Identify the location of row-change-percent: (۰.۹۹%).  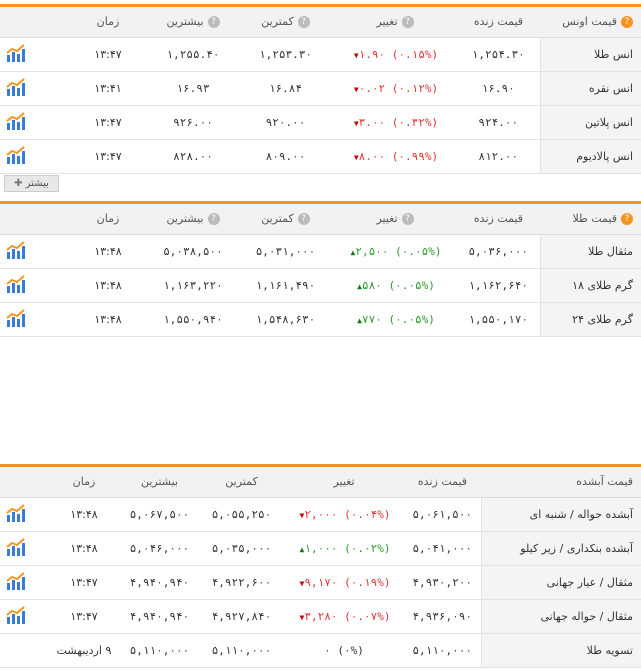
(415, 156).